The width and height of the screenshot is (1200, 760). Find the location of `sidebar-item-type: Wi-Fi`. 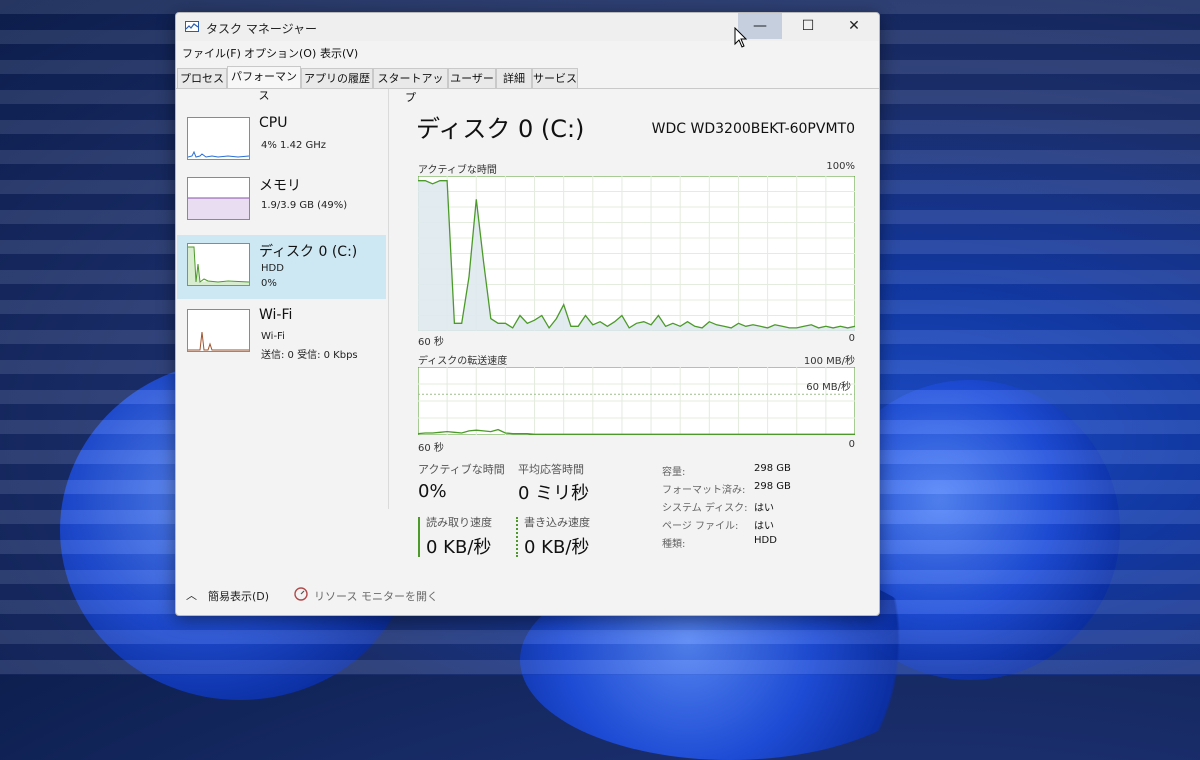

sidebar-item-type: Wi-Fi is located at coordinates (273, 336).